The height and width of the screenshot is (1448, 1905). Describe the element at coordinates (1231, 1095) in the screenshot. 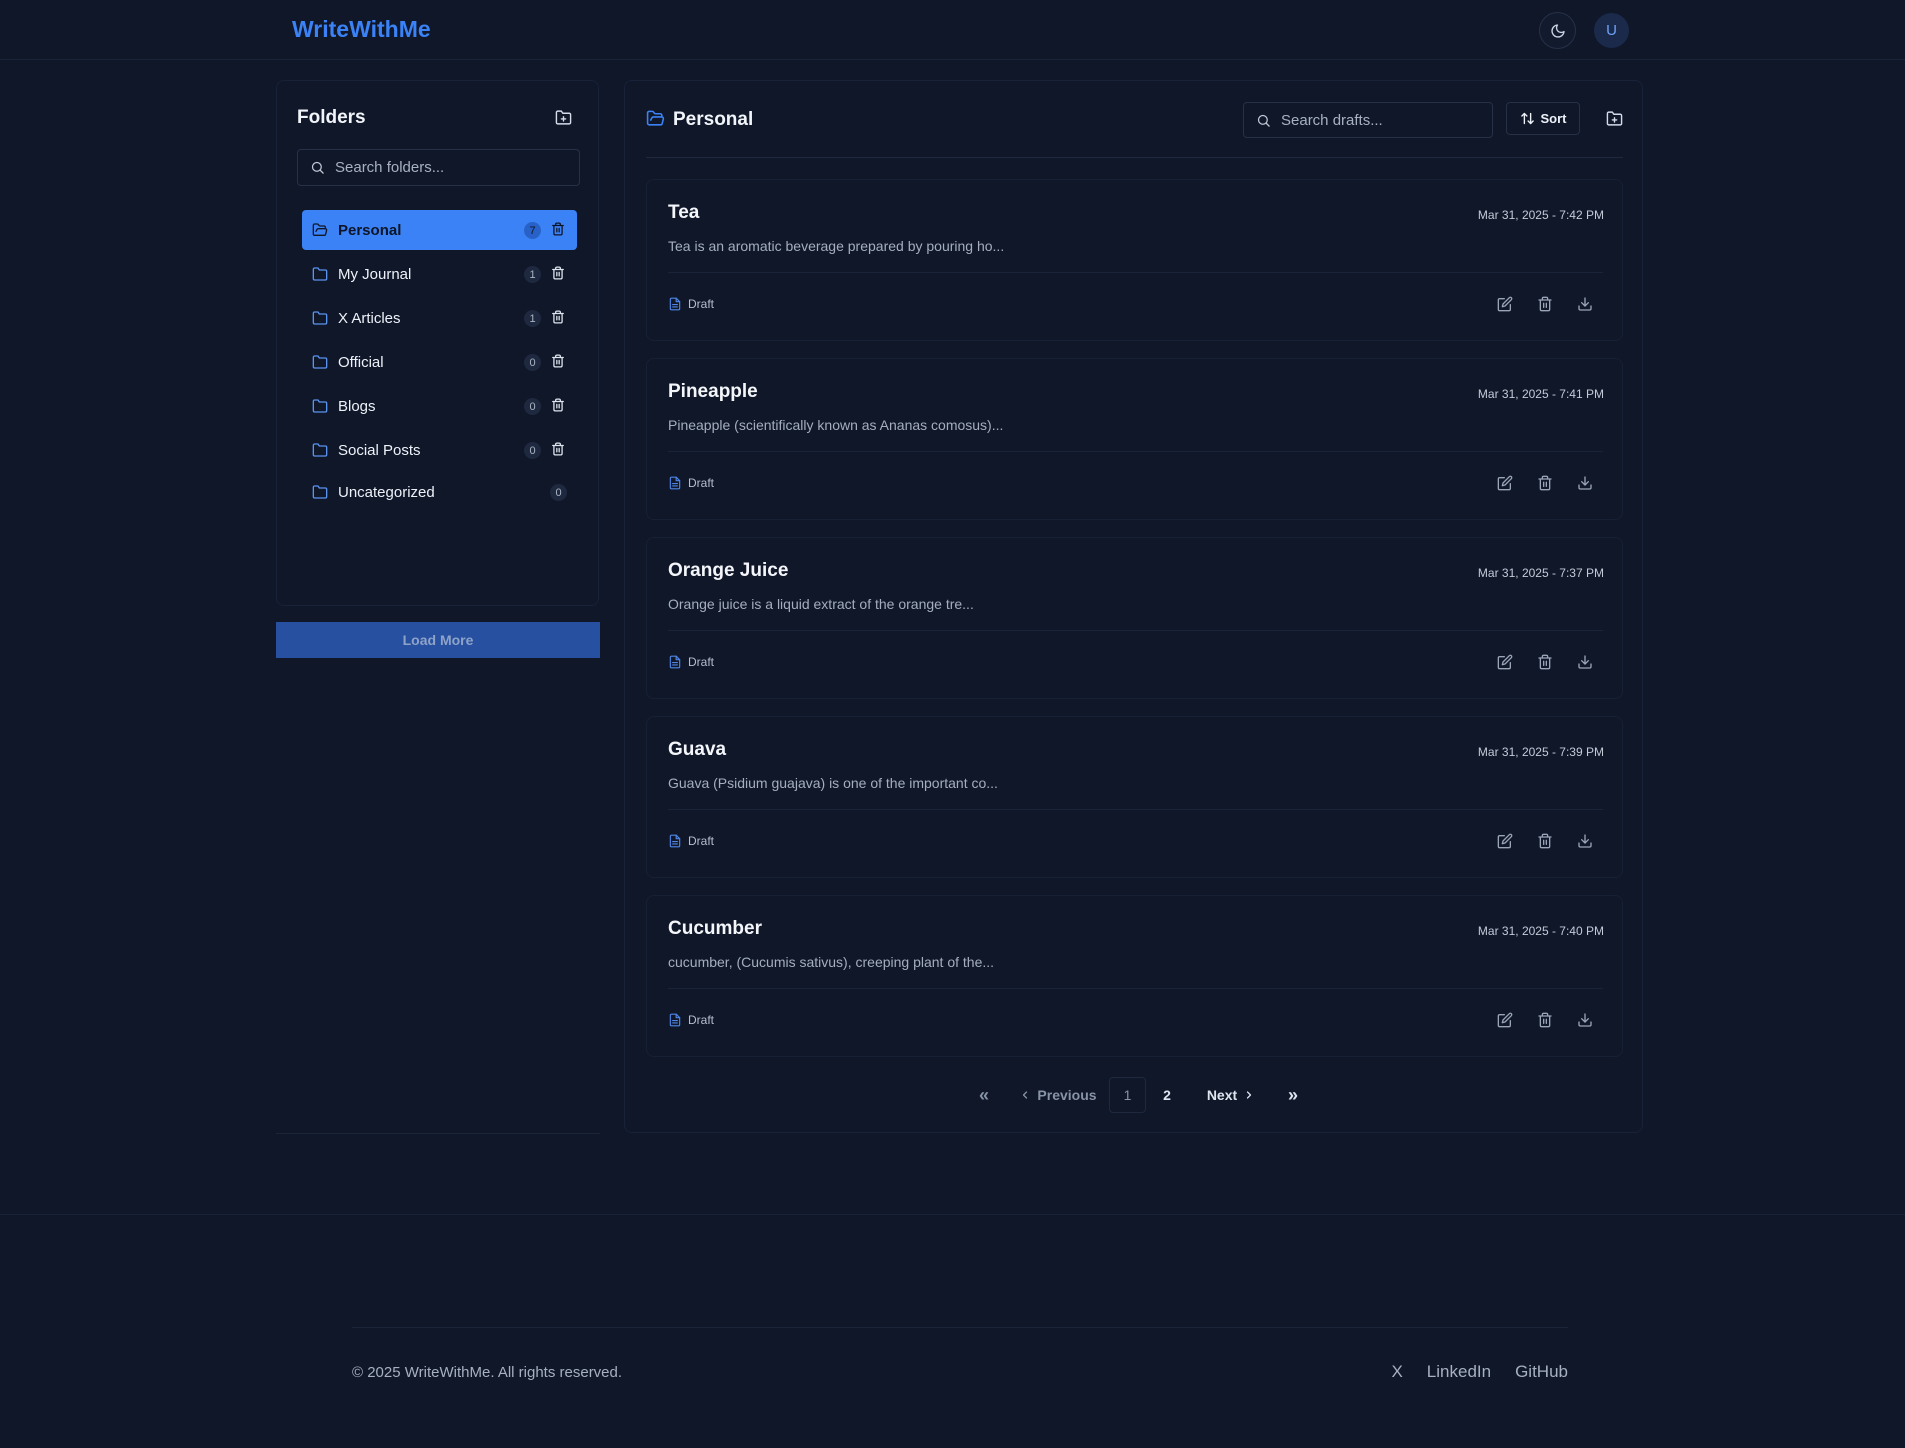

I see `next-page-button: Next` at that location.